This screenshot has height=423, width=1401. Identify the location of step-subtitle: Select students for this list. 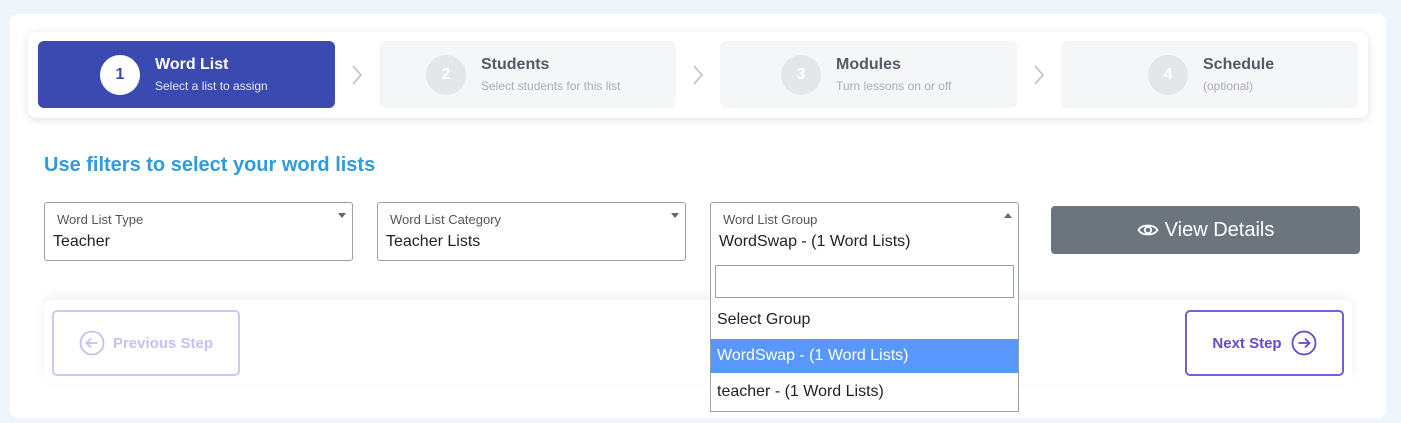
(551, 85).